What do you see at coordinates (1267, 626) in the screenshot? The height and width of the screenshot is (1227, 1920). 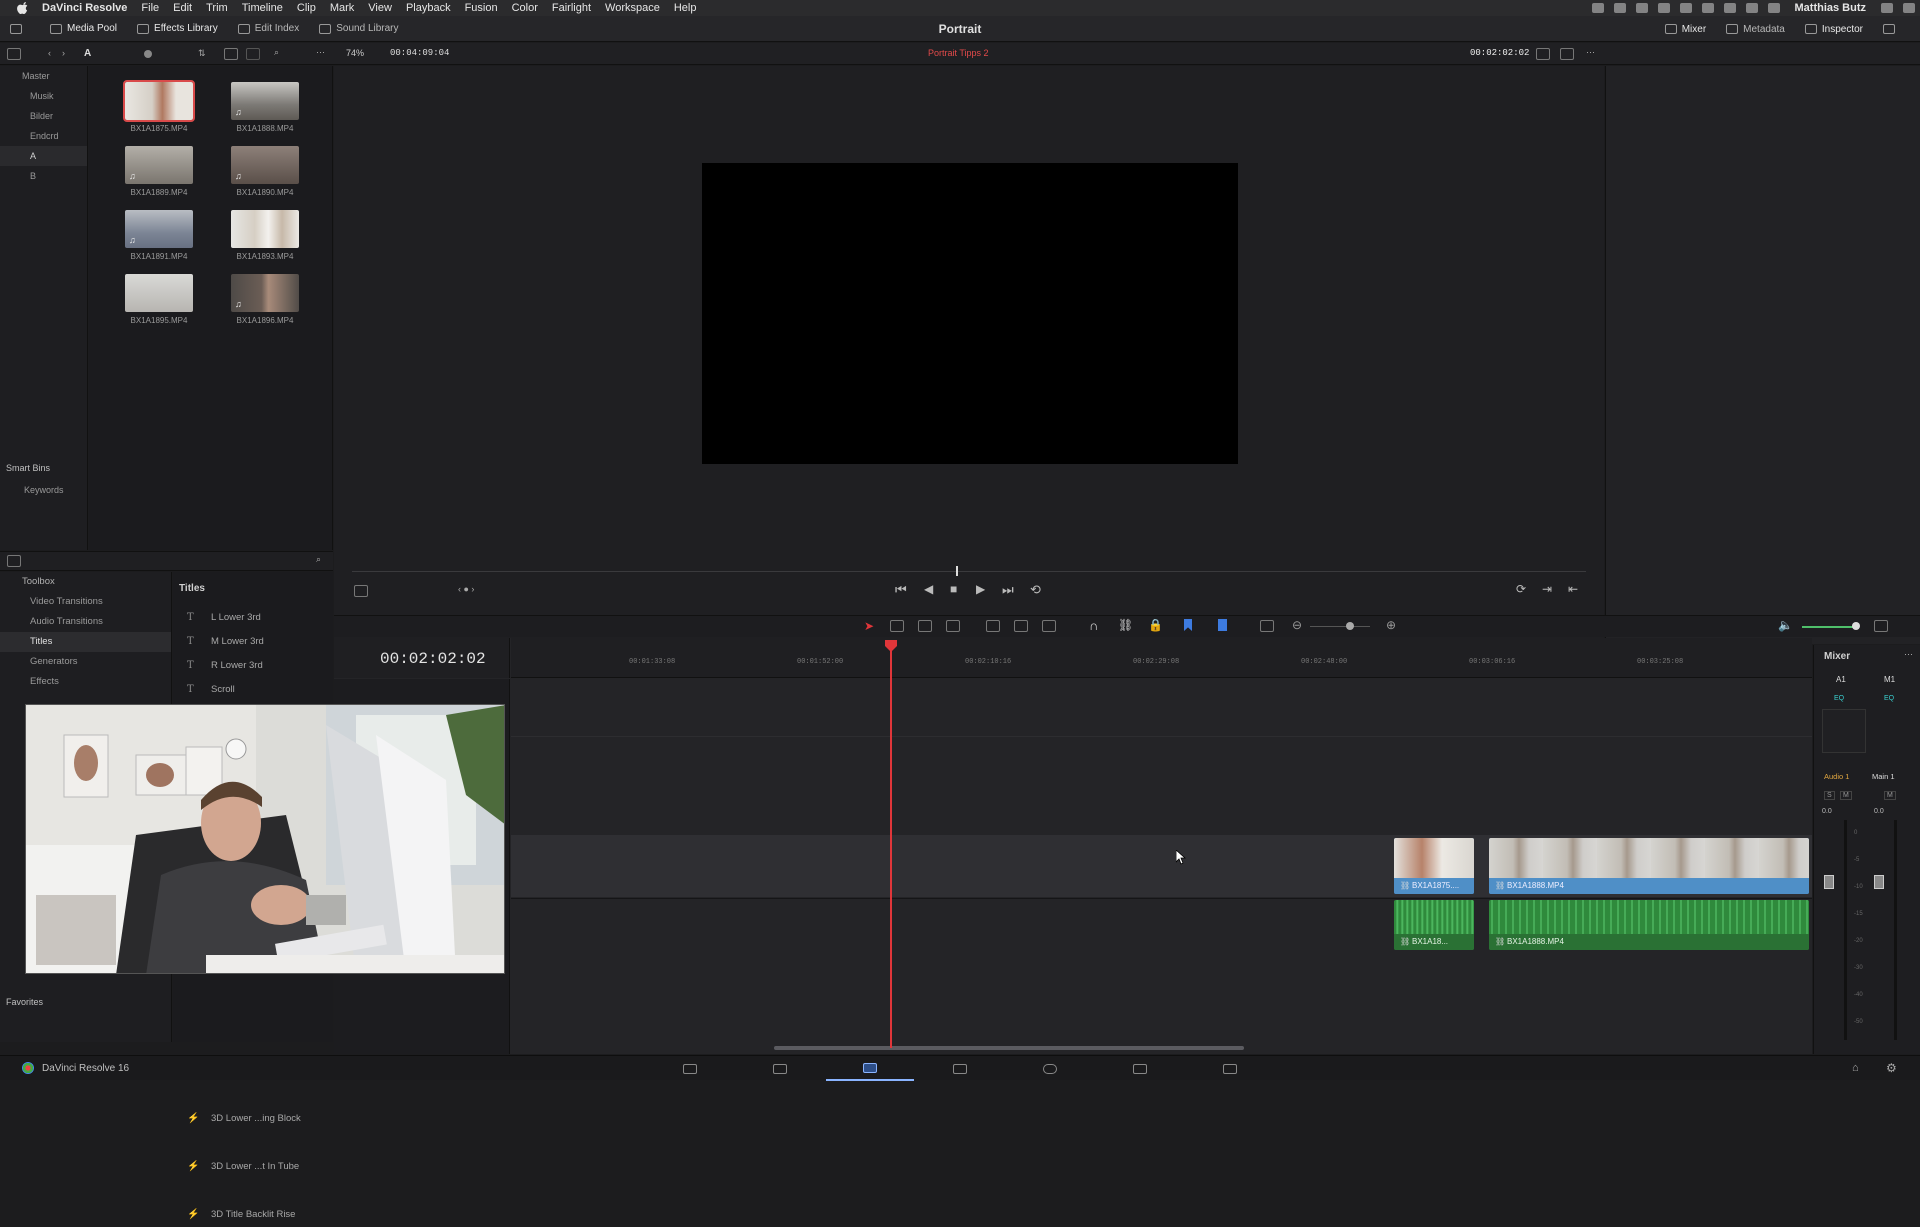 I see `full-extent-zoom-icon` at bounding box center [1267, 626].